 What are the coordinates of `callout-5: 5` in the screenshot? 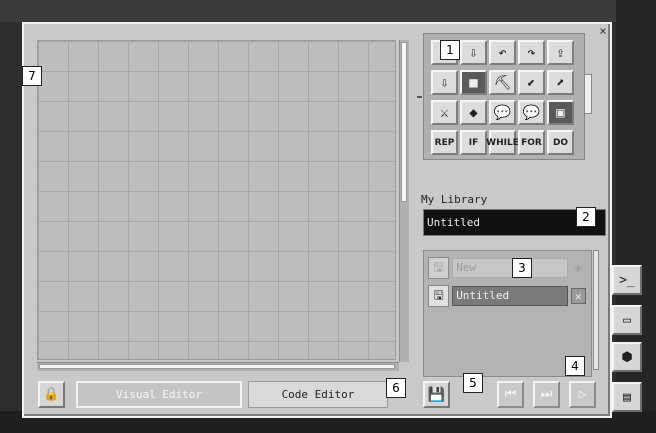 It's located at (473, 383).